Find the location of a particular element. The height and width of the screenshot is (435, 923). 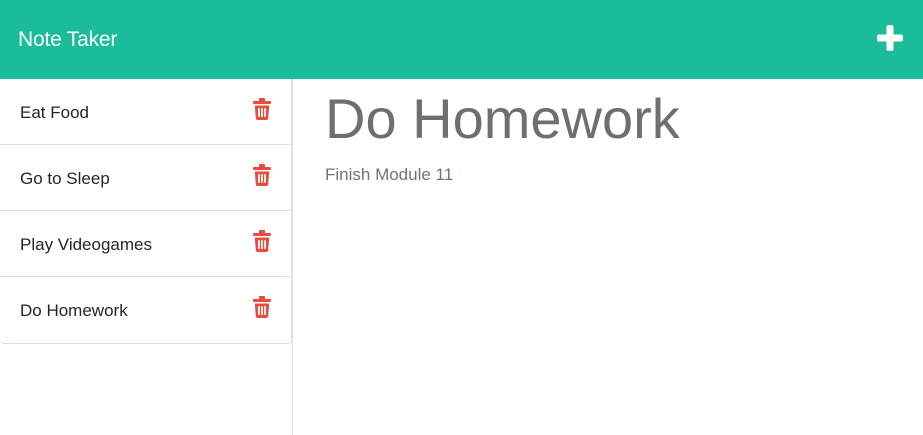

list-item: Go to Sleep is located at coordinates (145, 178).